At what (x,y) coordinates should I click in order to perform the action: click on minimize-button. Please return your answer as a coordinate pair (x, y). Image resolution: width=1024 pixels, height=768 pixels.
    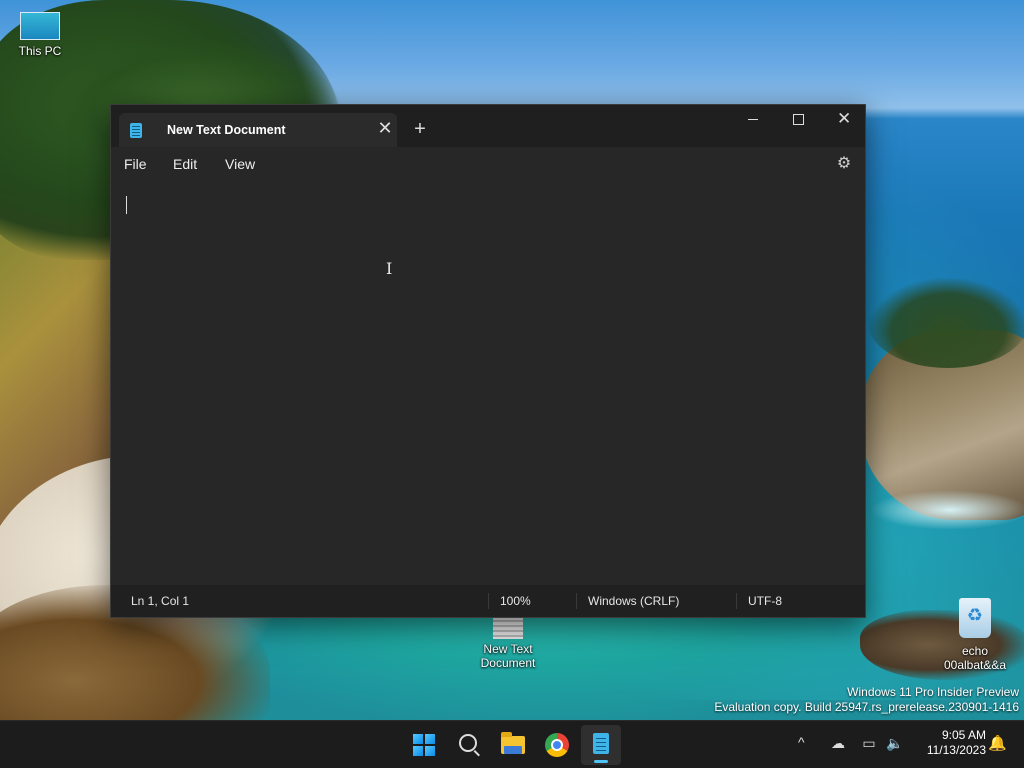
    Looking at the image, I should click on (753, 120).